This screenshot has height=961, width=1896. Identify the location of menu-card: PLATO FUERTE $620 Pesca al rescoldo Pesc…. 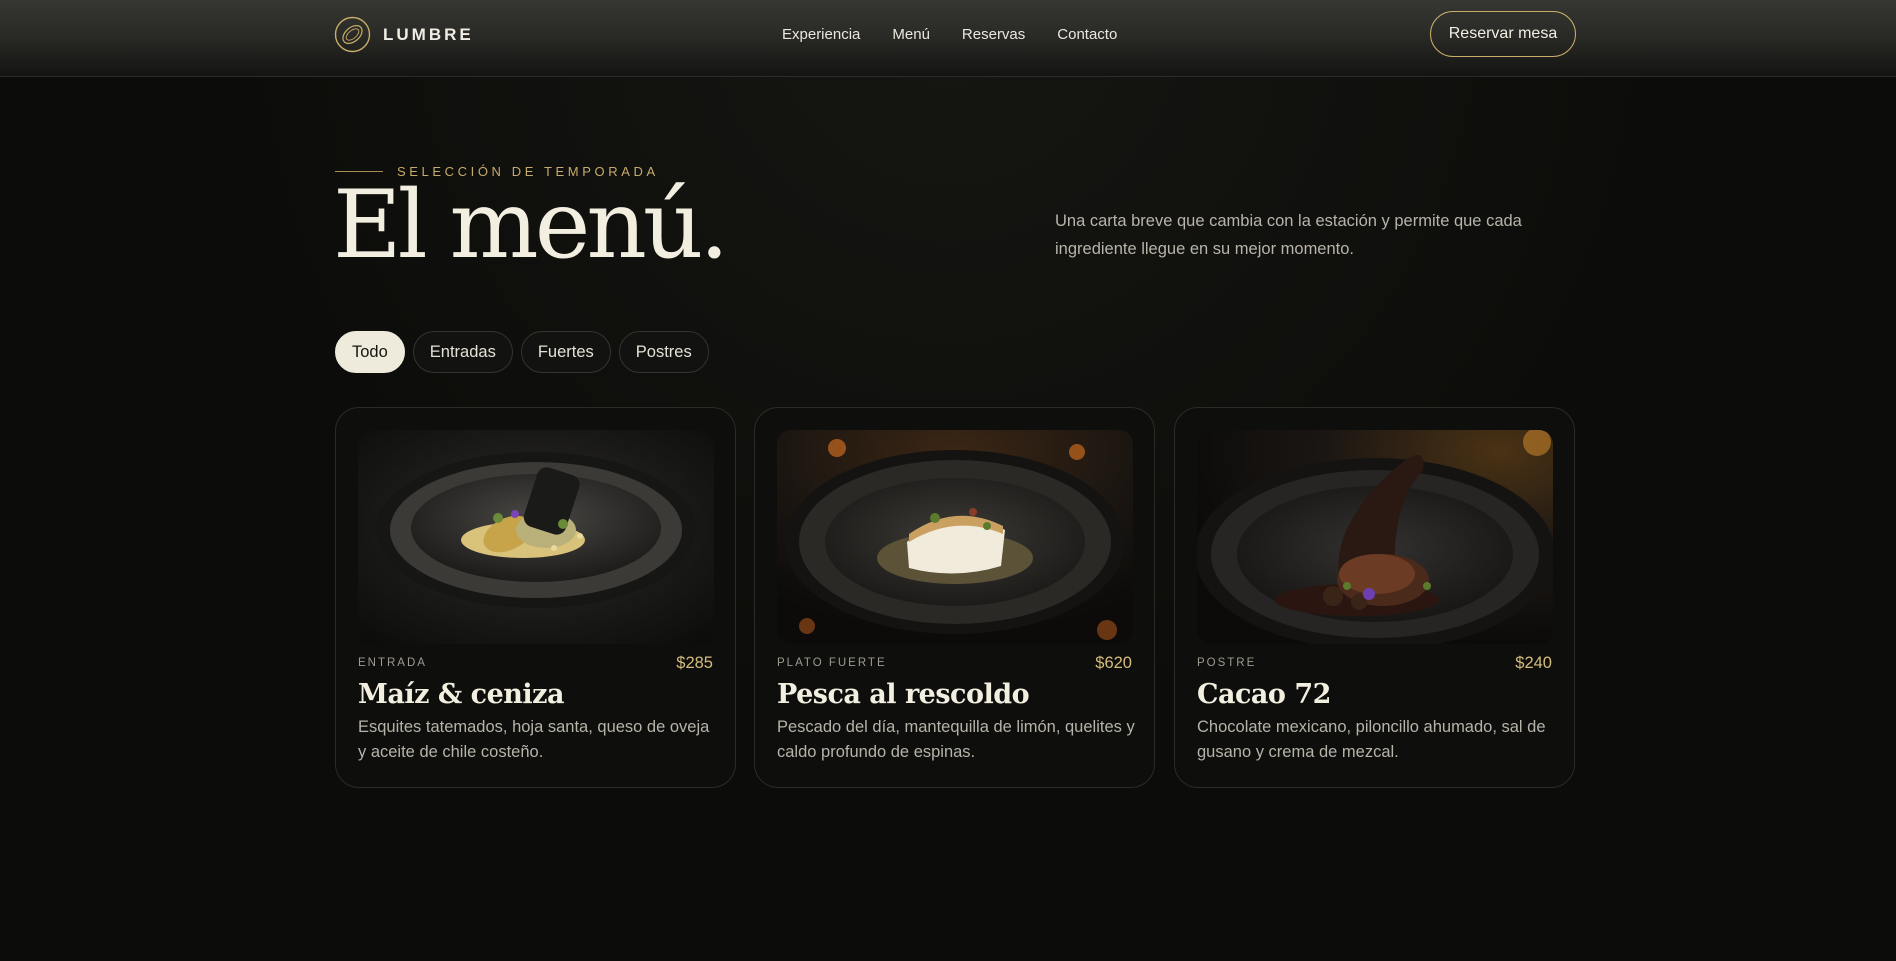
(954, 597).